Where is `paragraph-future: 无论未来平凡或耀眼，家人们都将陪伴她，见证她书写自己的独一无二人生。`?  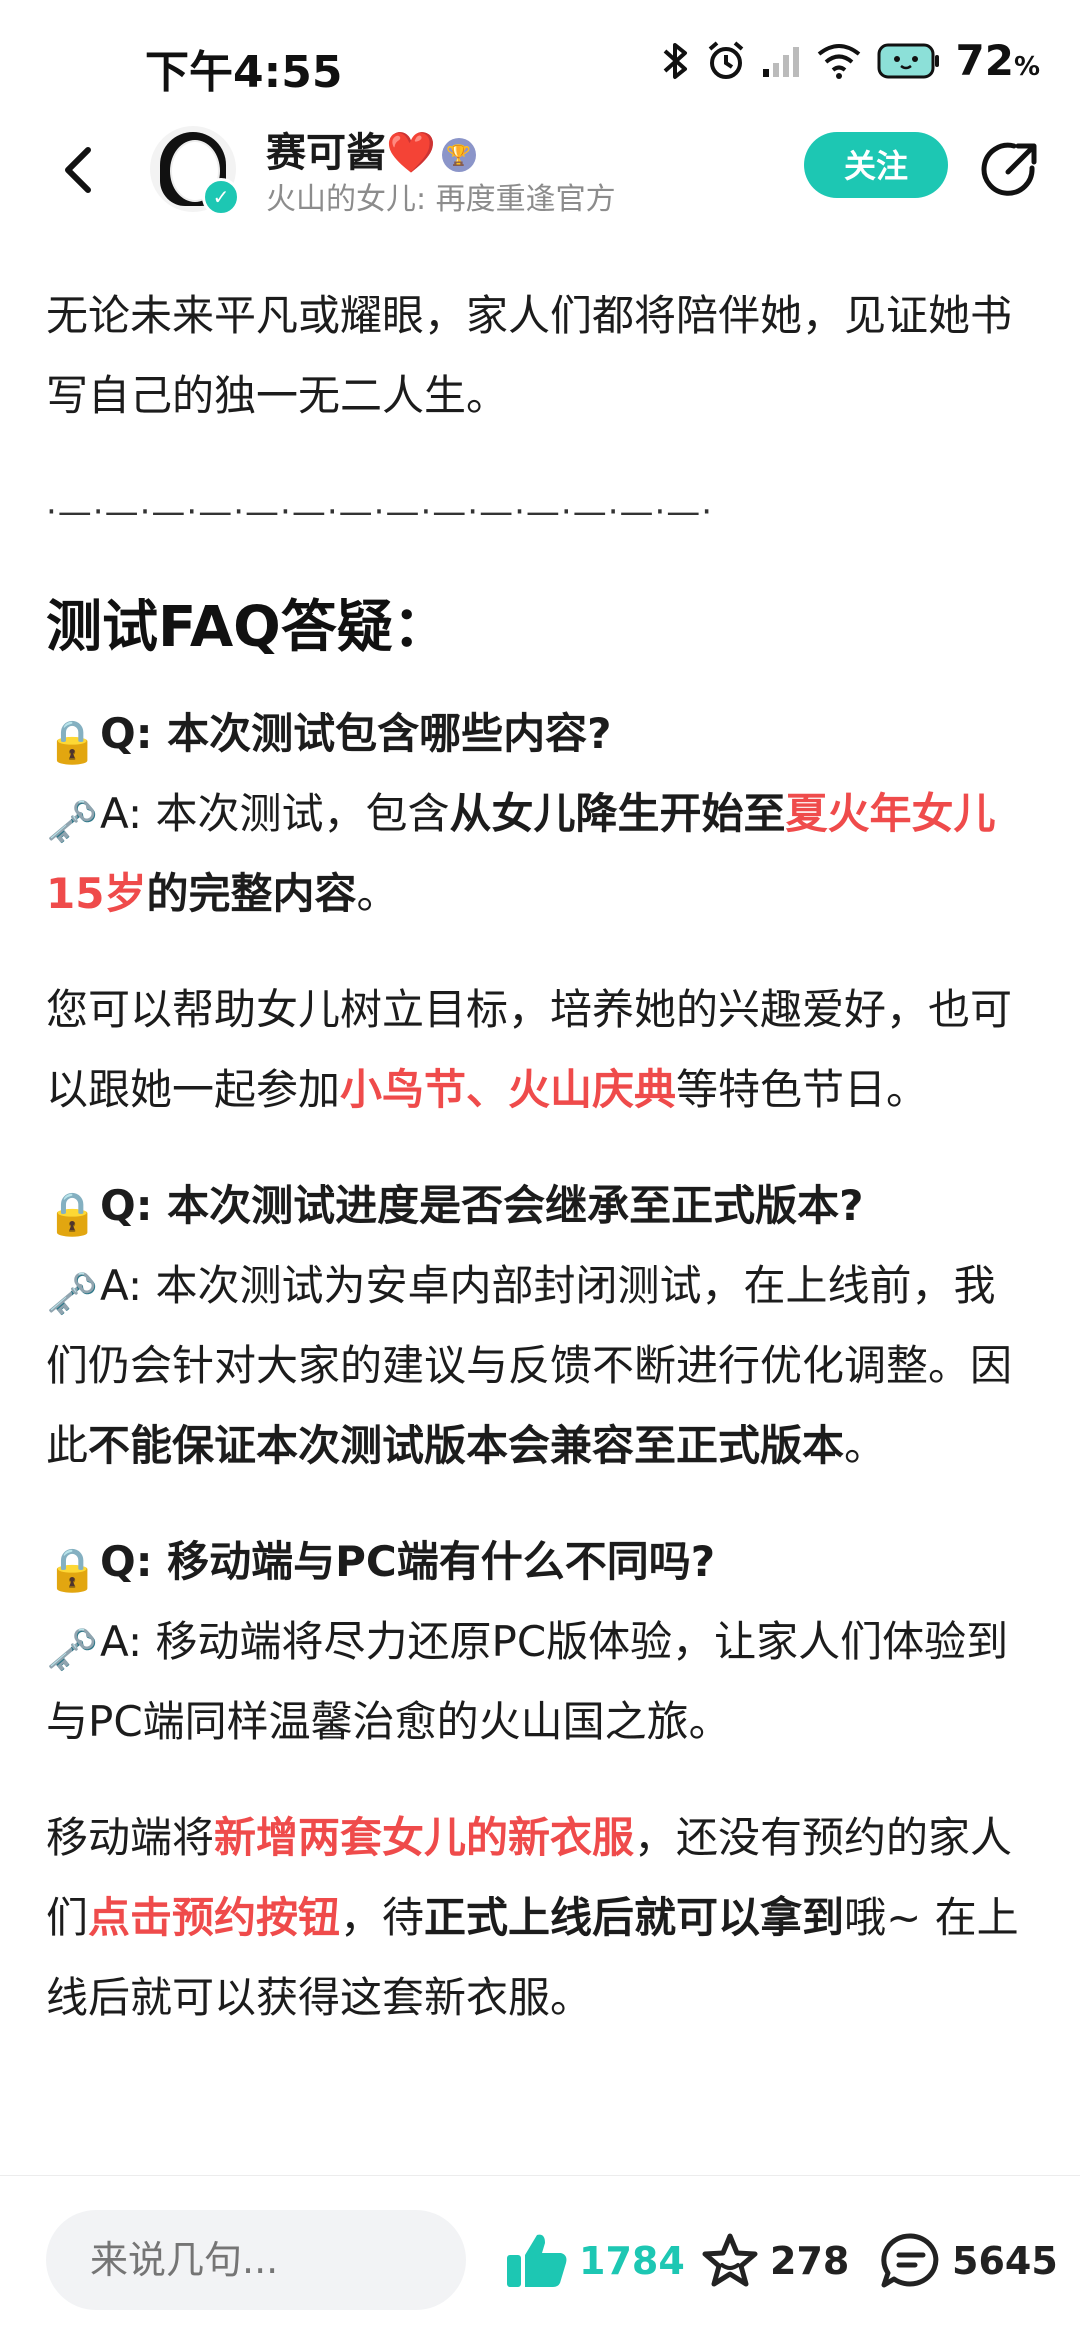 paragraph-future: 无论未来平凡或耀眼，家人们都将陪伴她，见证她书写自己的独一无二人生。 is located at coordinates (529, 355).